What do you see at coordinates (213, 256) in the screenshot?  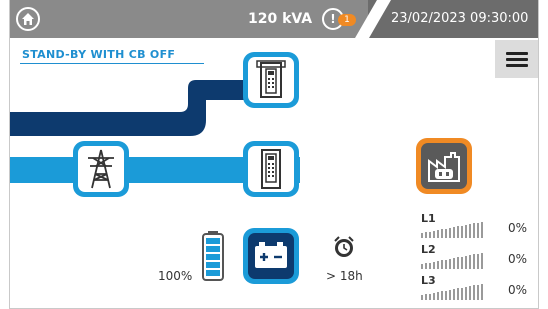 I see `battery-level-icon` at bounding box center [213, 256].